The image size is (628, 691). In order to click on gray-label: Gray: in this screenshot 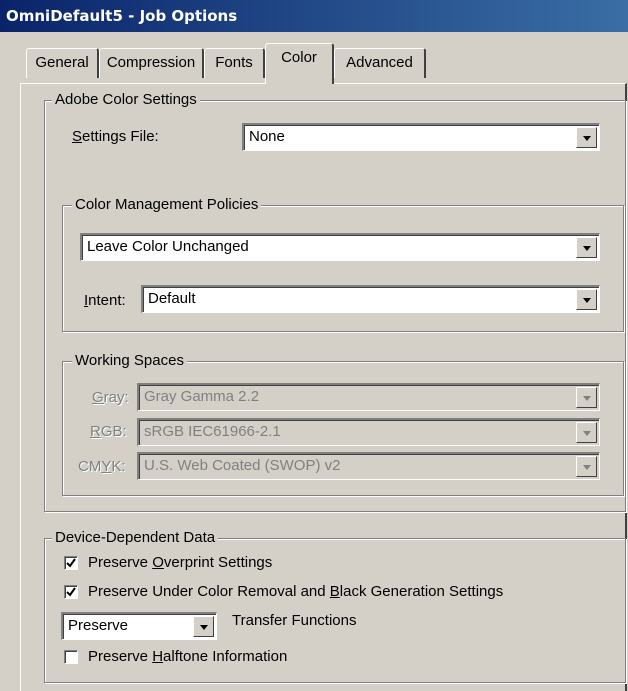, I will do `click(110, 397)`.